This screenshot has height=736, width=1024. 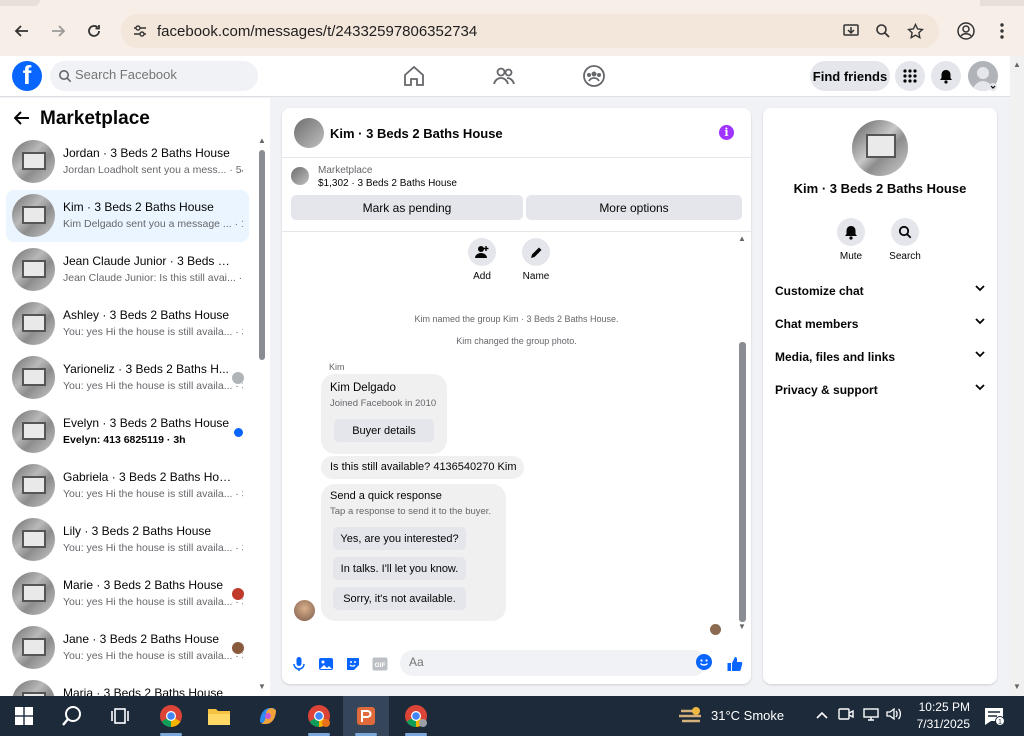 What do you see at coordinates (747, 715) in the screenshot?
I see `weather-text: 31°C Smoke` at bounding box center [747, 715].